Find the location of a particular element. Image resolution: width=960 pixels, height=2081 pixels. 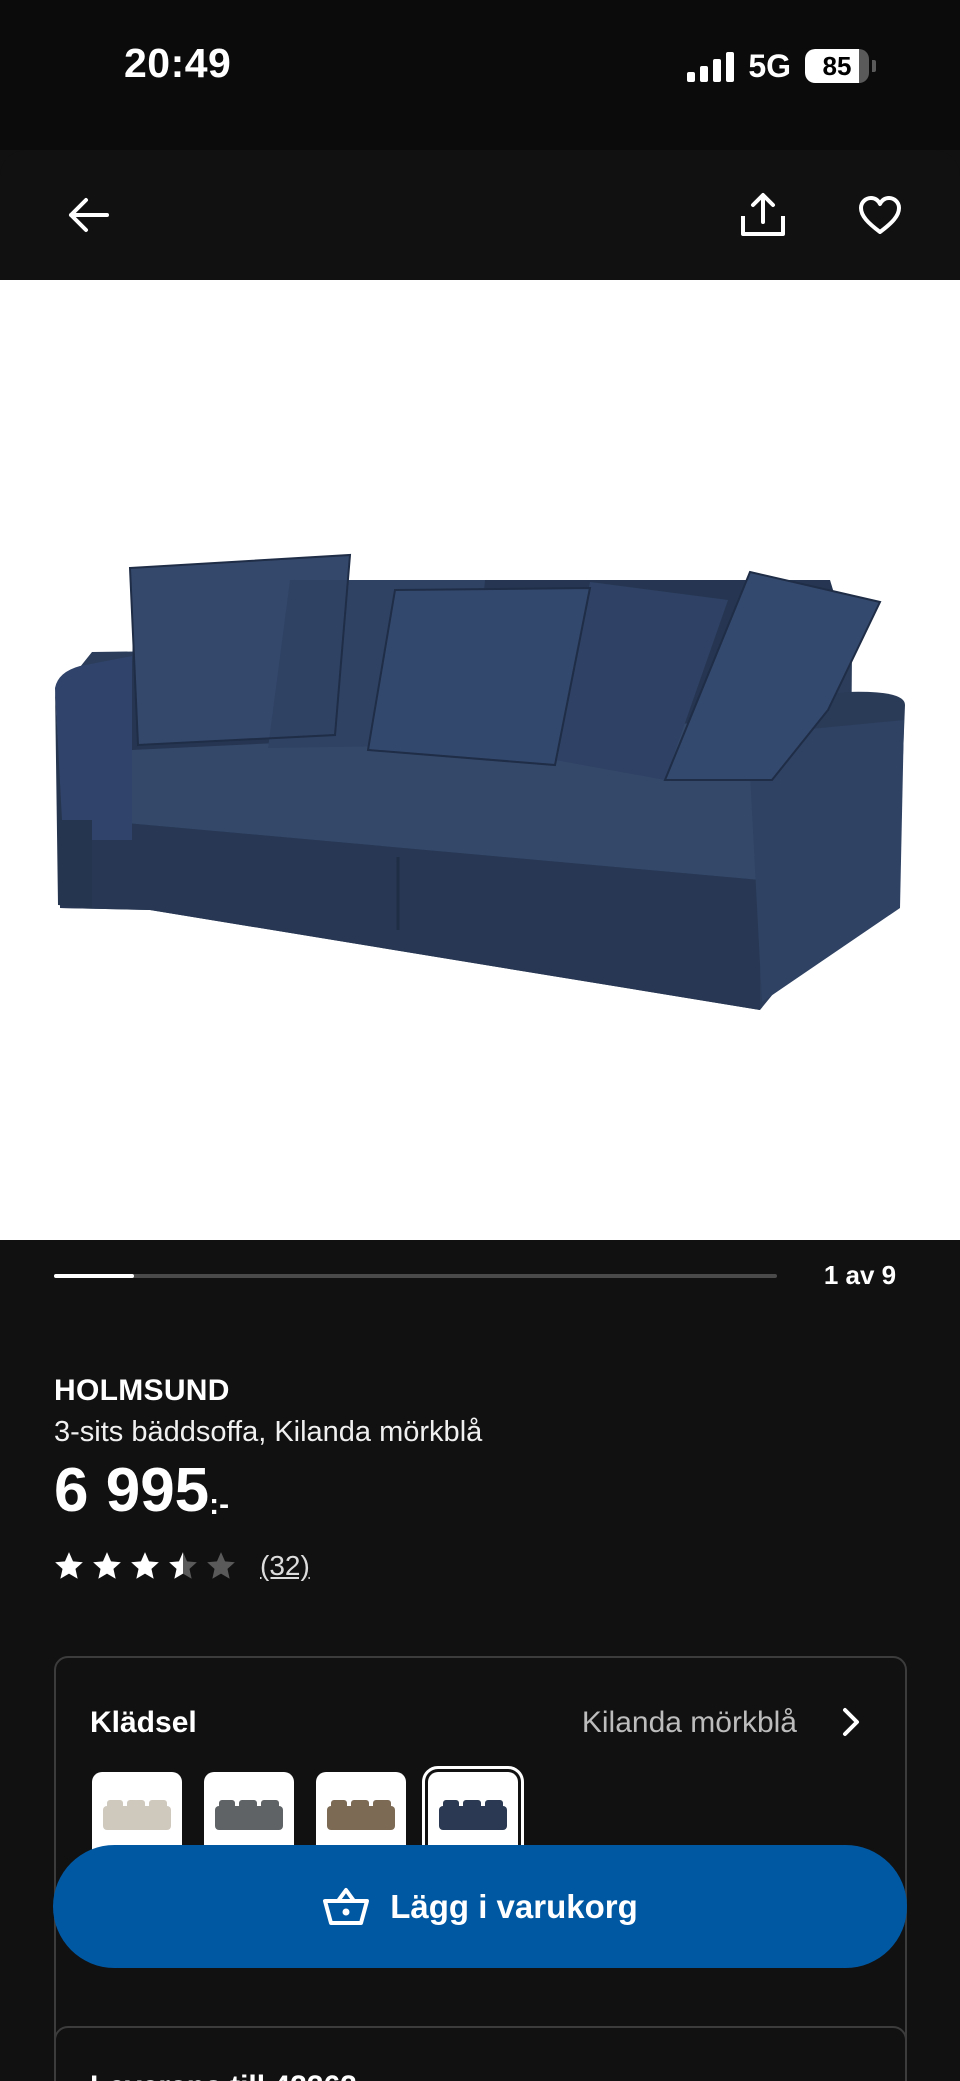

battery-icon: 85 is located at coordinates (840, 66).